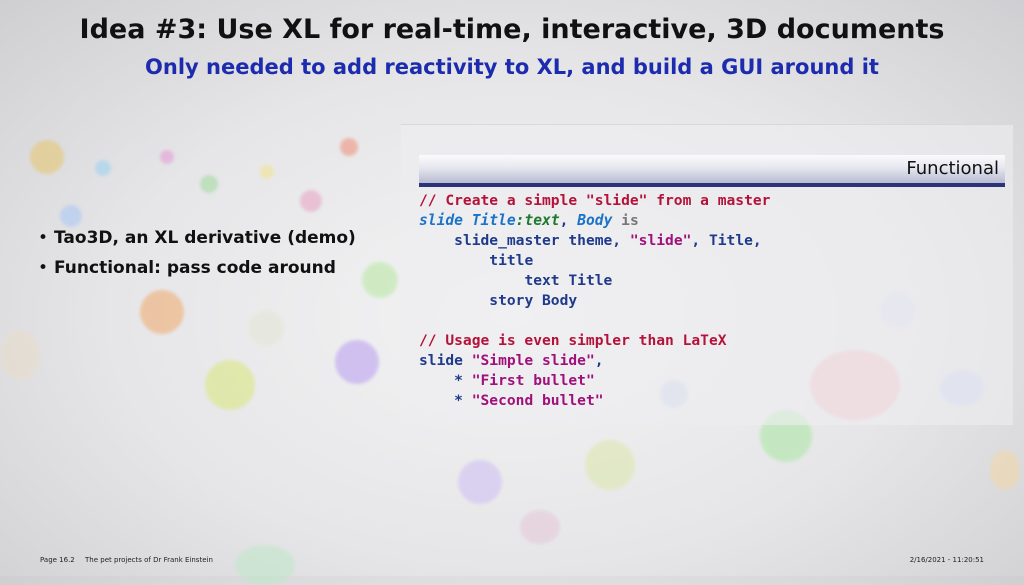 This screenshot has width=1024, height=585. What do you see at coordinates (533, 360) in the screenshot?
I see `code-string: "Simple slide"` at bounding box center [533, 360].